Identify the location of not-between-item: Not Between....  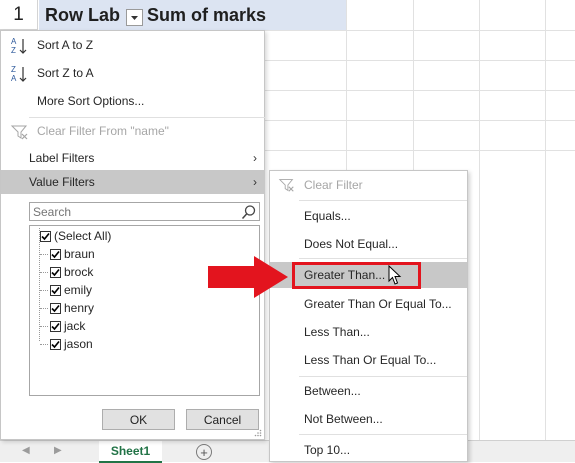
(368, 419).